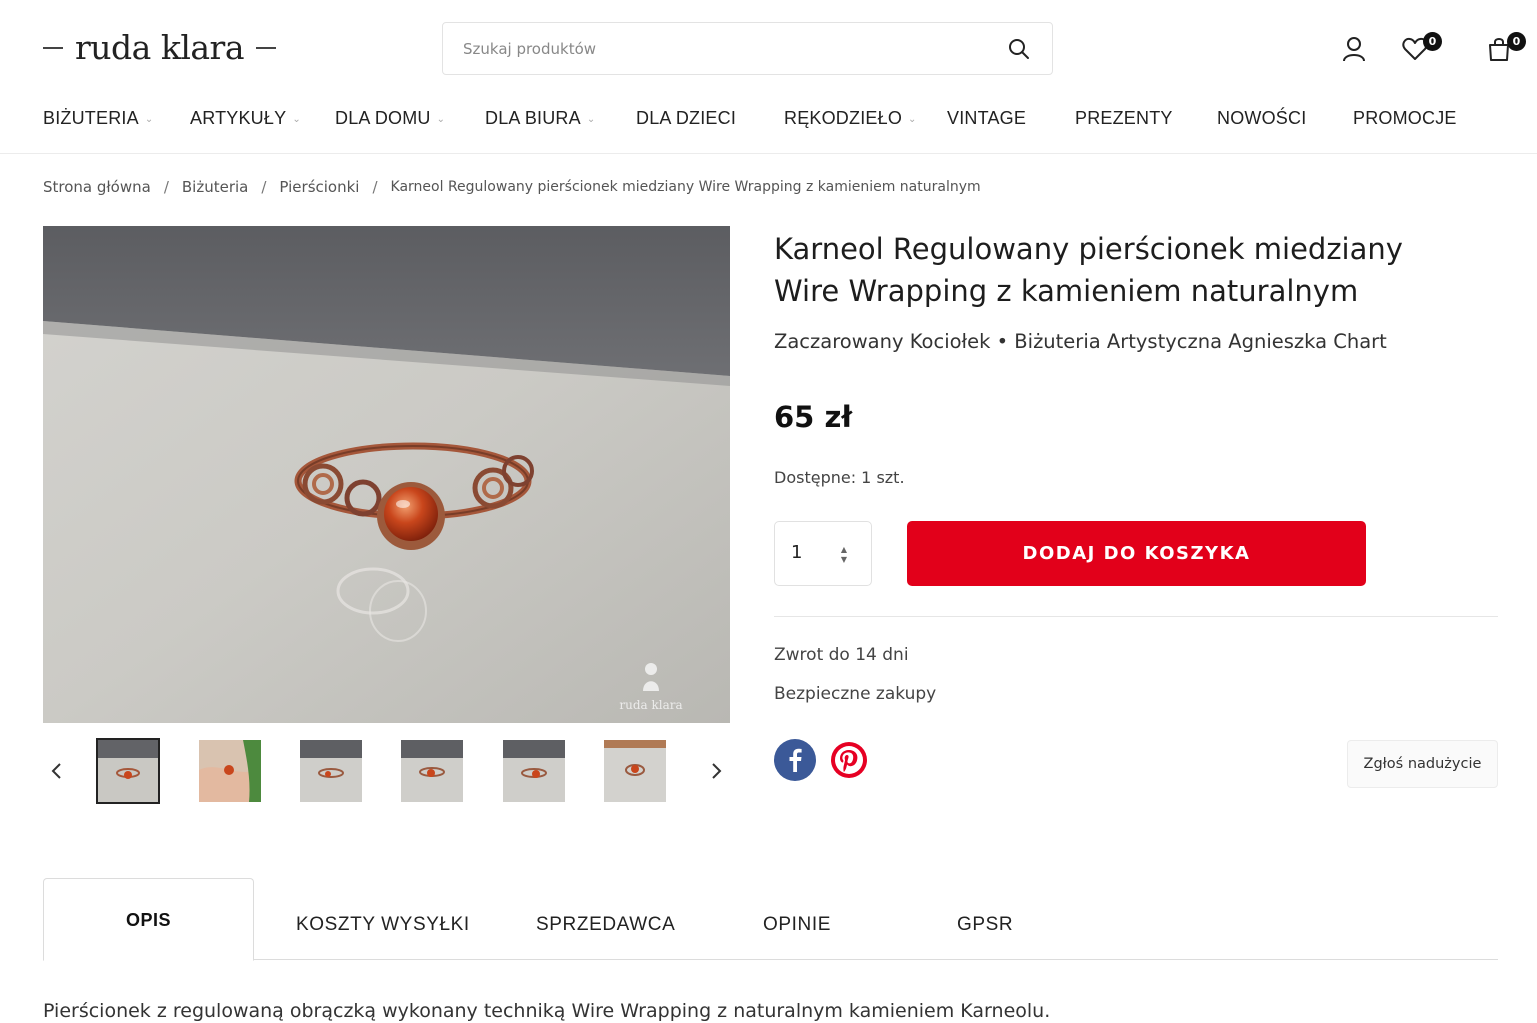 The width and height of the screenshot is (1537, 1023). I want to click on logo-text: ruda klara, so click(160, 47).